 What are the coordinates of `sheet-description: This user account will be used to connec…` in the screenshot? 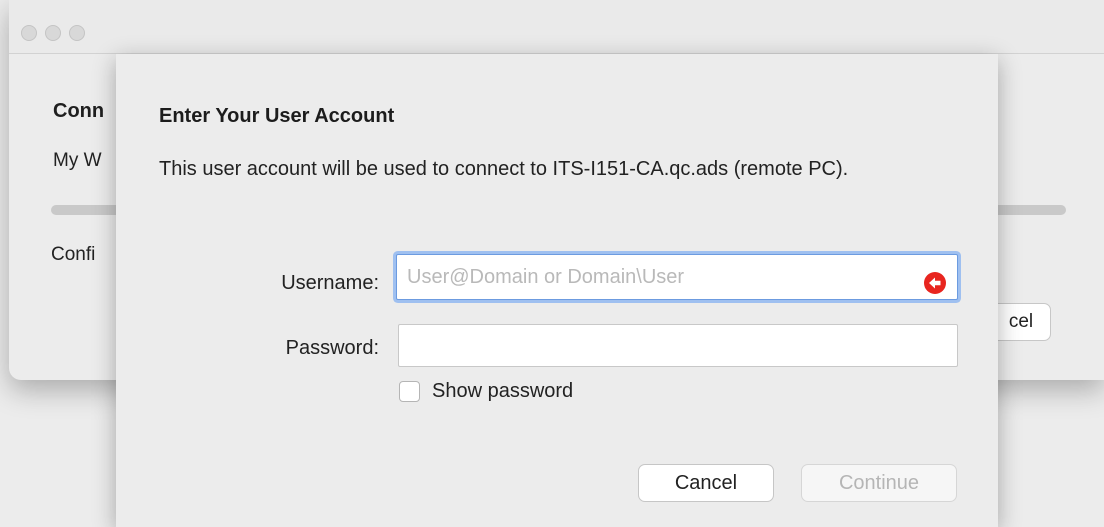 It's located at (504, 169).